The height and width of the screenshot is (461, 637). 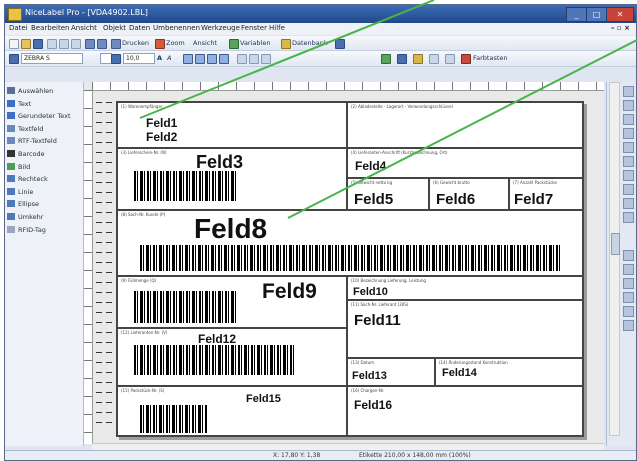 I want to click on font-grow-button: A, so click(x=159, y=58).